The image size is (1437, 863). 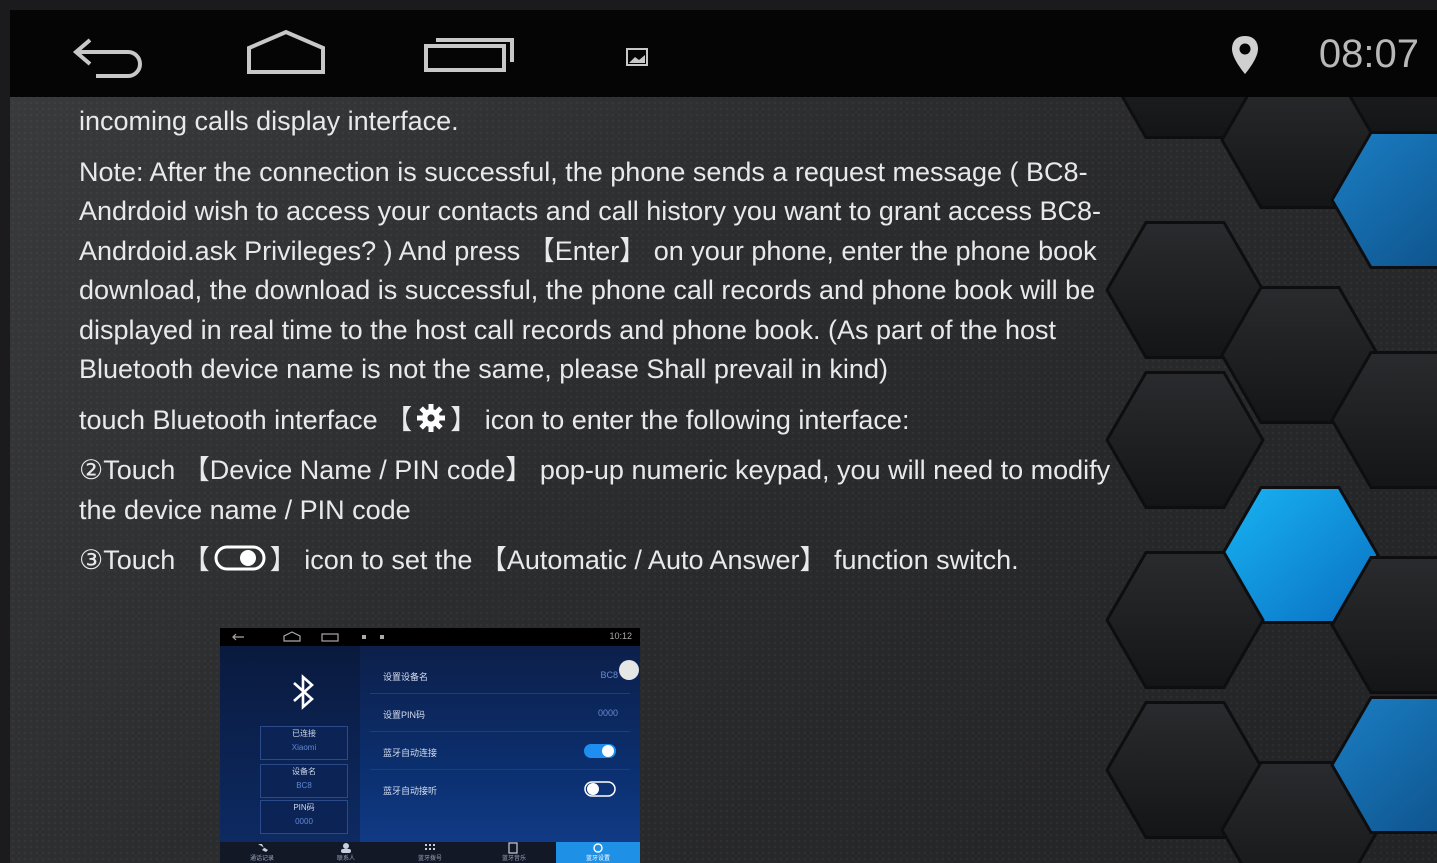 What do you see at coordinates (1368, 54) in the screenshot?
I see `clock: 08:07` at bounding box center [1368, 54].